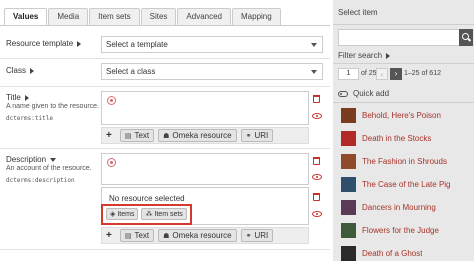 Image resolution: width=474 pixels, height=261 pixels. Describe the element at coordinates (466, 37) in the screenshot. I see `search-icon` at that location.